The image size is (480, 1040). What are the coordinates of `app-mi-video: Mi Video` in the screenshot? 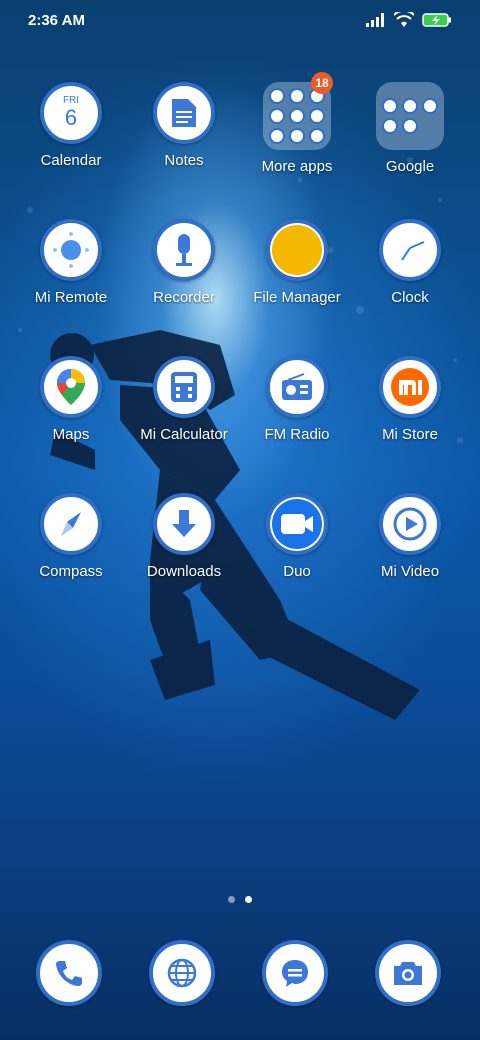 It's located at (410, 536).